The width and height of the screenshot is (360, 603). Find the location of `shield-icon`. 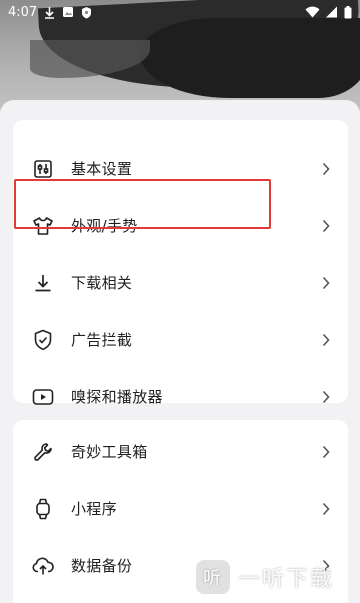

shield-icon is located at coordinates (87, 12).